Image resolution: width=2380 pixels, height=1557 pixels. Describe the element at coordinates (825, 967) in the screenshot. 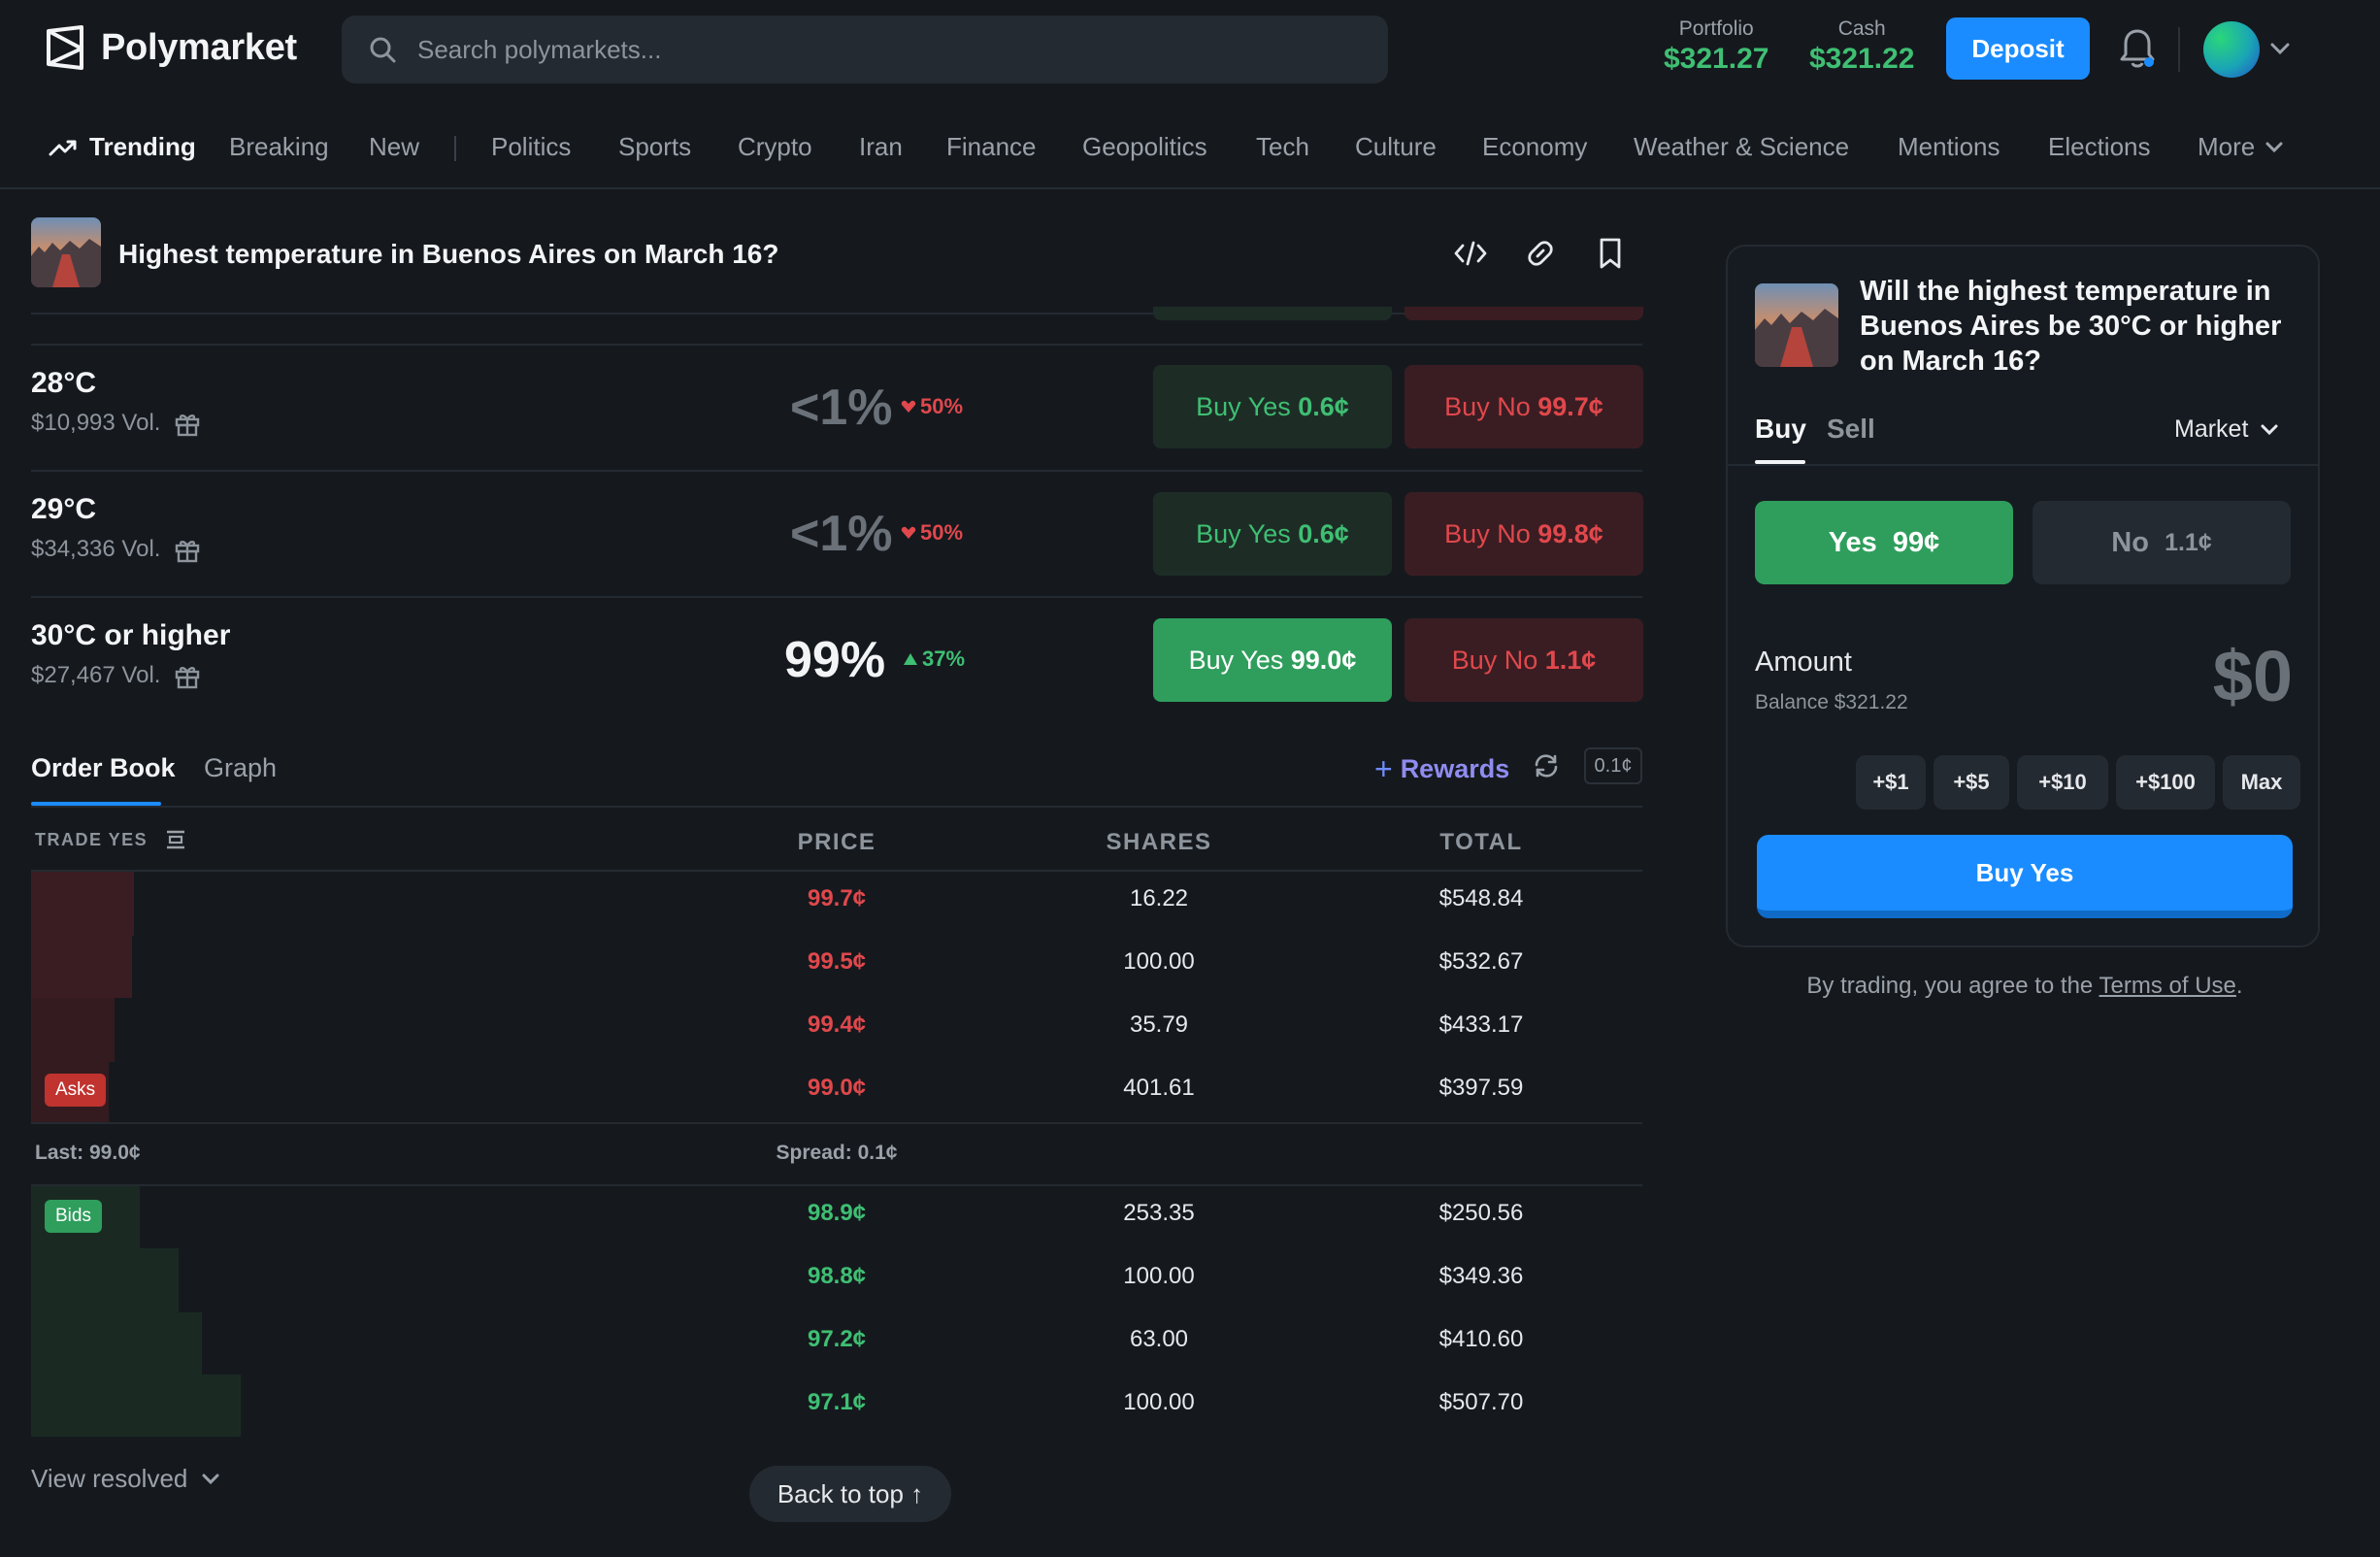

I see `ask-row: 99.5¢ 100.00 $532.67` at that location.